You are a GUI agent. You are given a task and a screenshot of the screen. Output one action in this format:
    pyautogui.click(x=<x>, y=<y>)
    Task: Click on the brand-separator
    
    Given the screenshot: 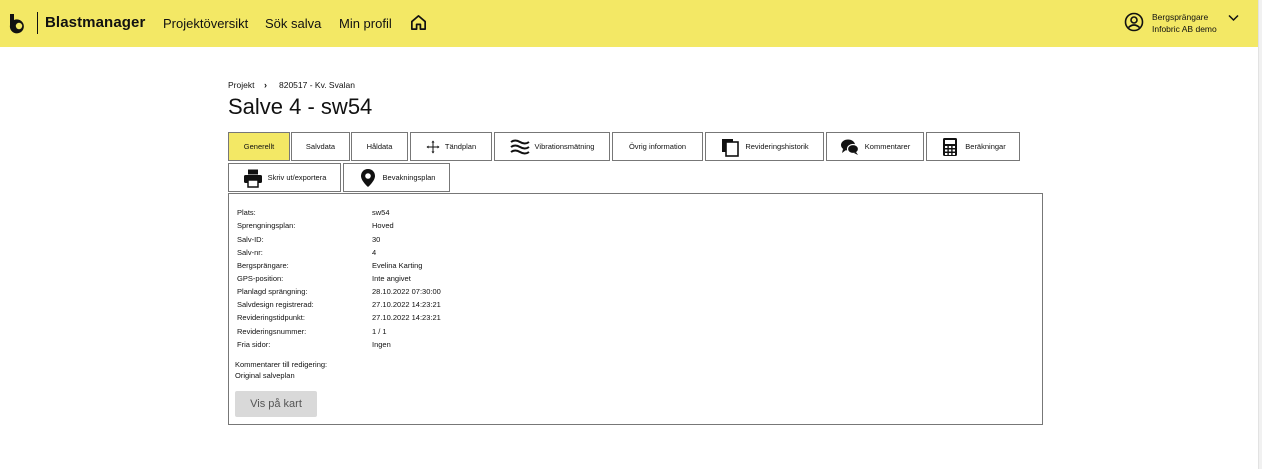 What is the action you would take?
    pyautogui.click(x=37, y=23)
    